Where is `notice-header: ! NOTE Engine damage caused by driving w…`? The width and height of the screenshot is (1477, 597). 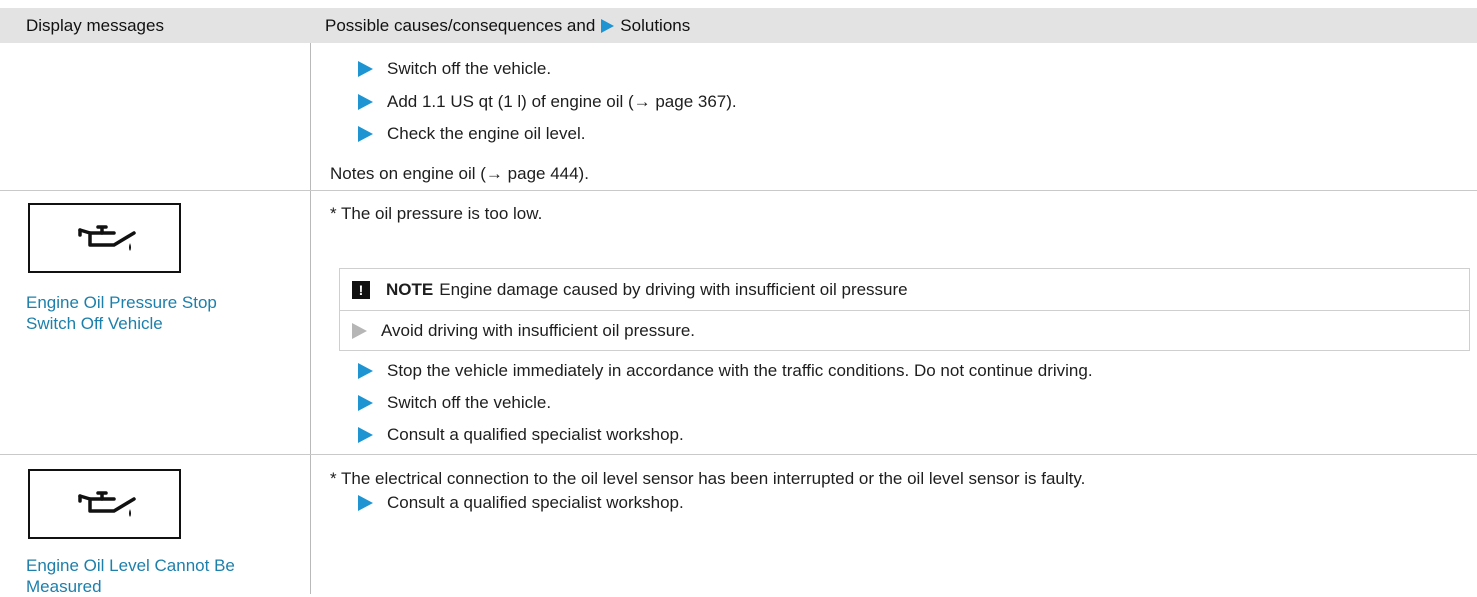 notice-header: ! NOTE Engine damage caused by driving w… is located at coordinates (630, 290).